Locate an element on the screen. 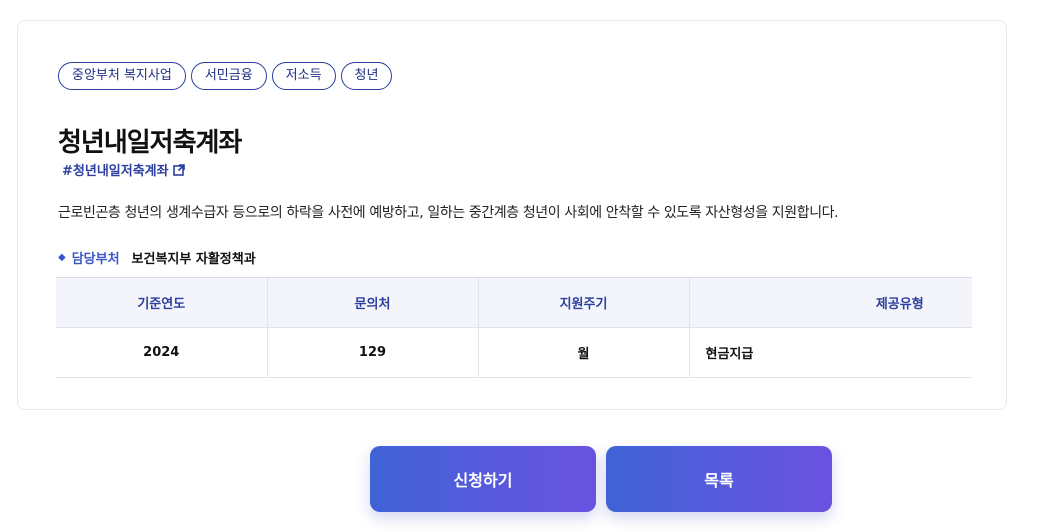  header-contact: 문의처 is located at coordinates (373, 303).